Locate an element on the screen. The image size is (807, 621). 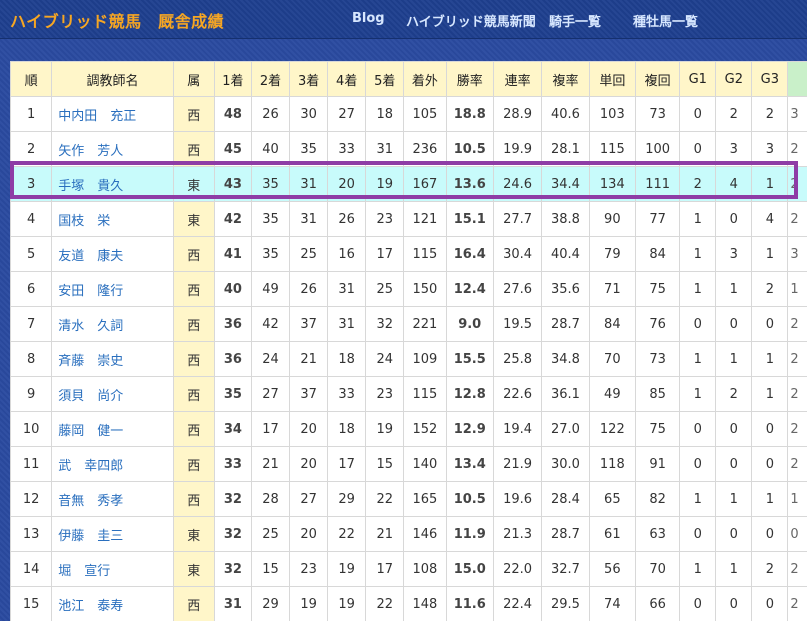
column-header-first: 1着 is located at coordinates (232, 79).